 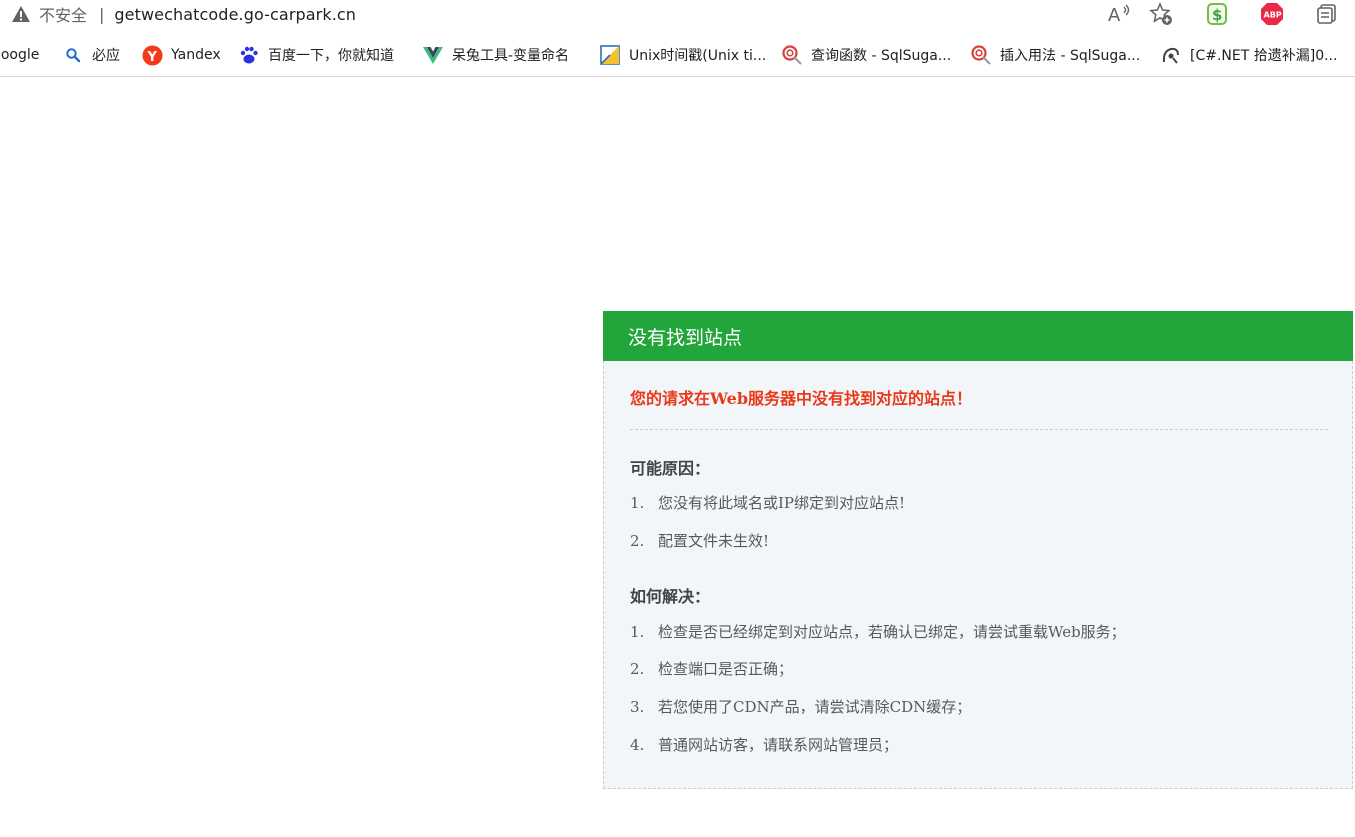 I want to click on bookmark-label: Yandex, so click(x=196, y=55).